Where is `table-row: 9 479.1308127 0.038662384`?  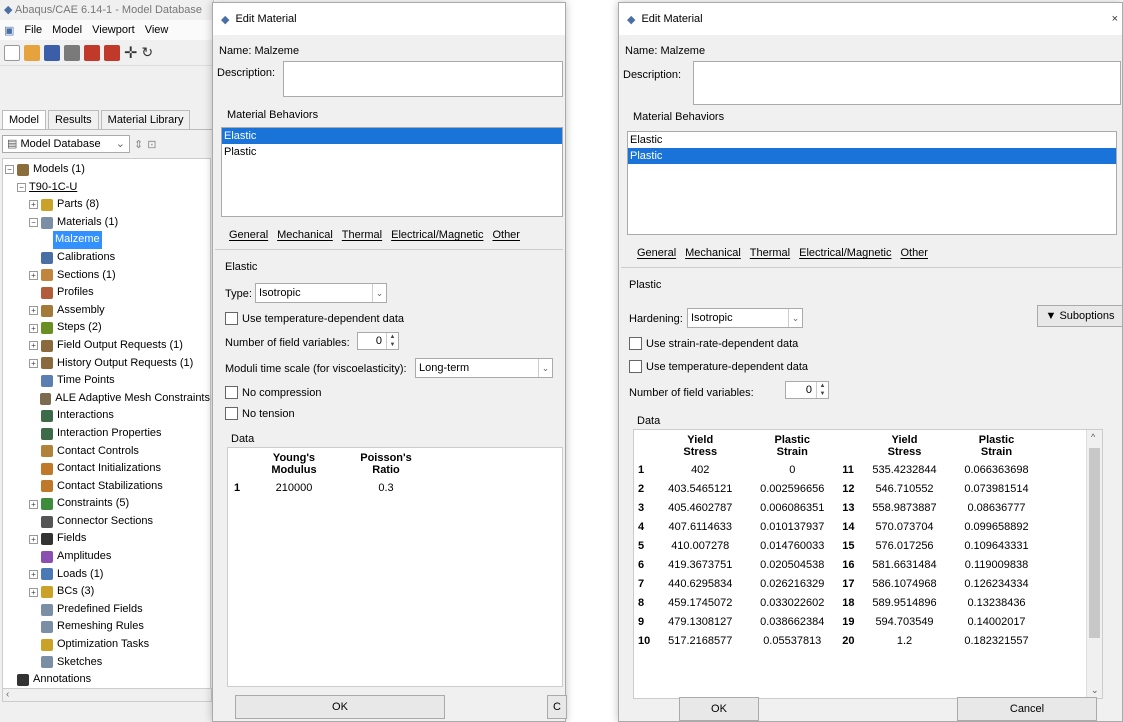
table-row: 9 479.1308127 0.038662384 is located at coordinates (736, 621).